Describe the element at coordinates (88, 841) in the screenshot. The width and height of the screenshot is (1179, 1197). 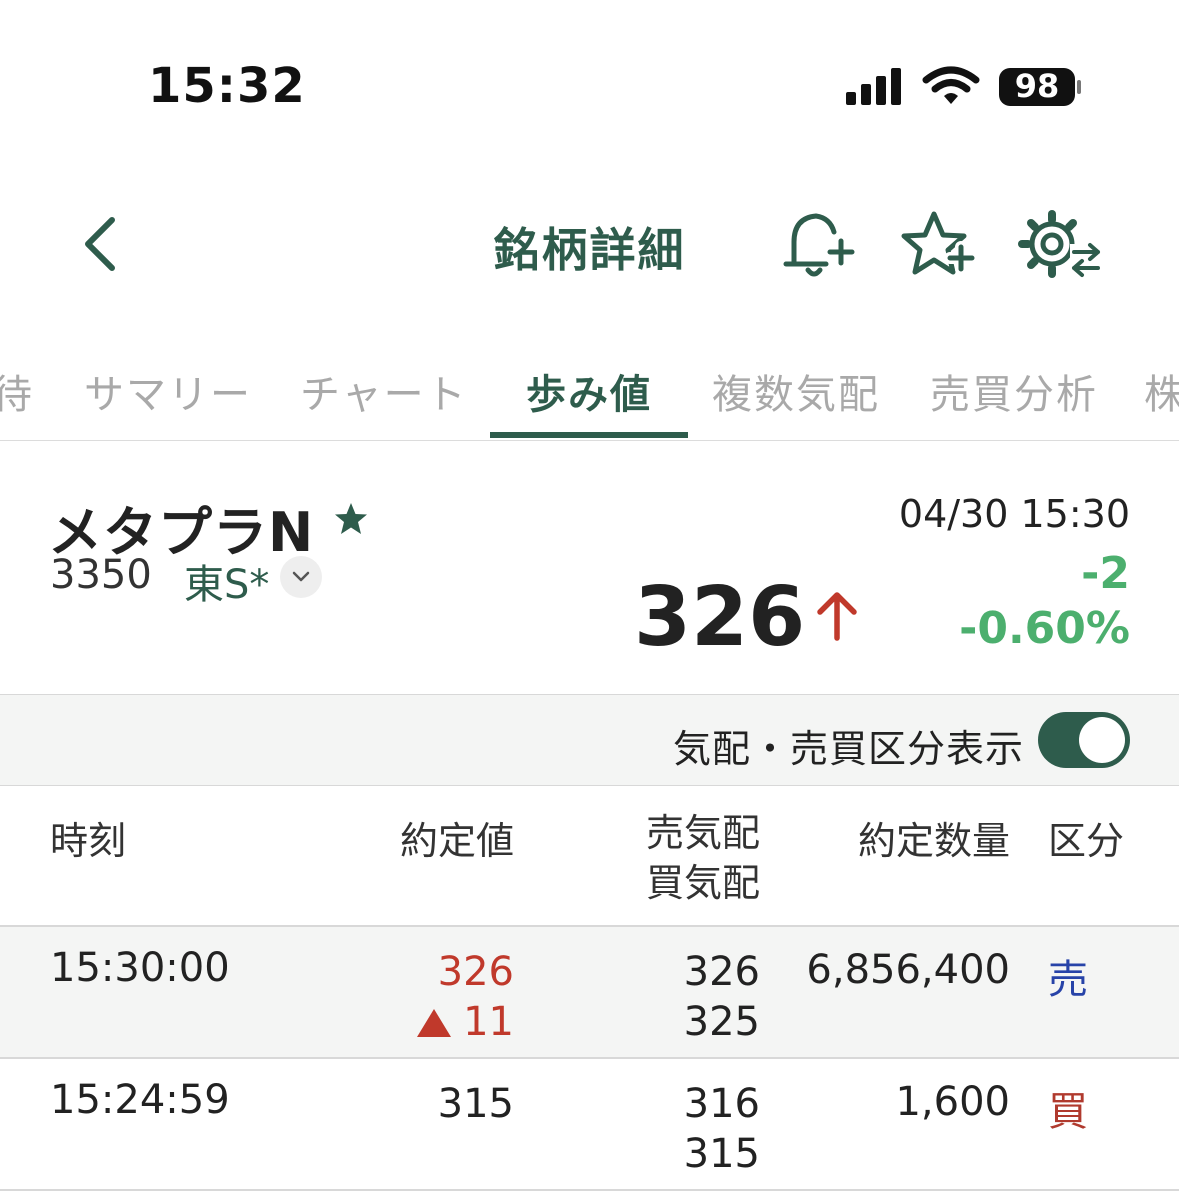
I see `column-header-time: 時刻` at that location.